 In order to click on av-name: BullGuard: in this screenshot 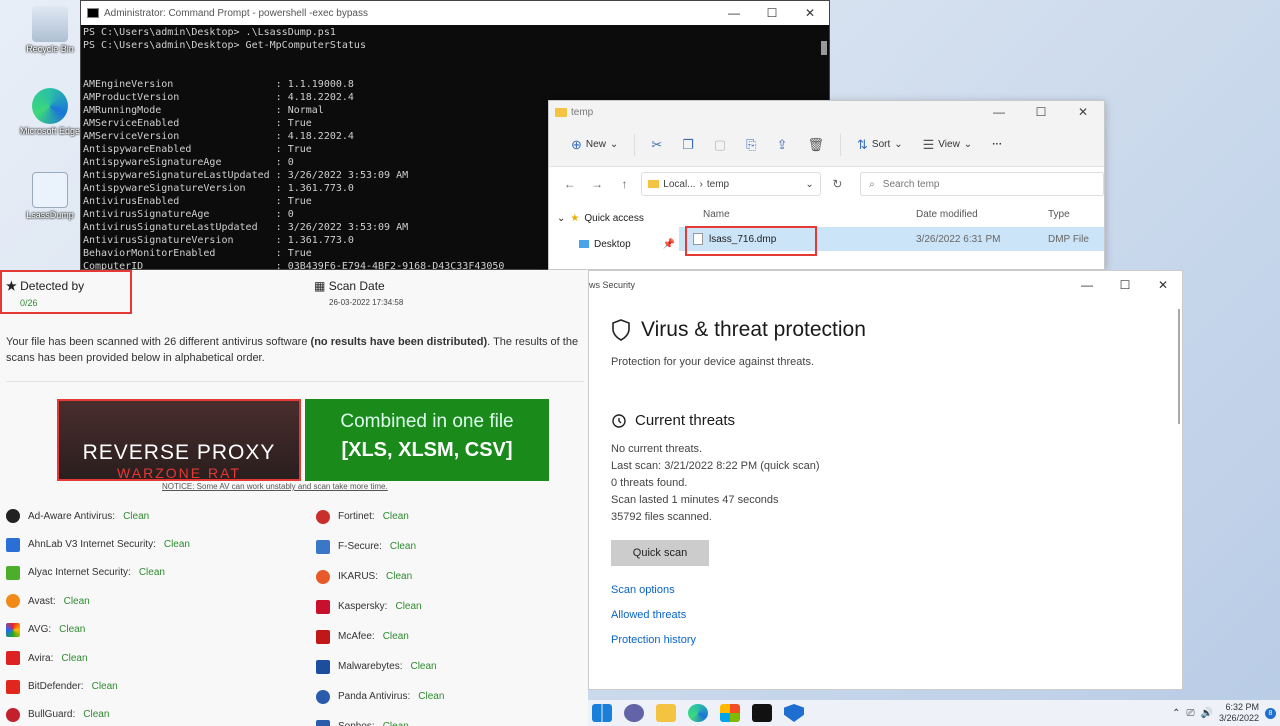, I will do `click(52, 715)`.